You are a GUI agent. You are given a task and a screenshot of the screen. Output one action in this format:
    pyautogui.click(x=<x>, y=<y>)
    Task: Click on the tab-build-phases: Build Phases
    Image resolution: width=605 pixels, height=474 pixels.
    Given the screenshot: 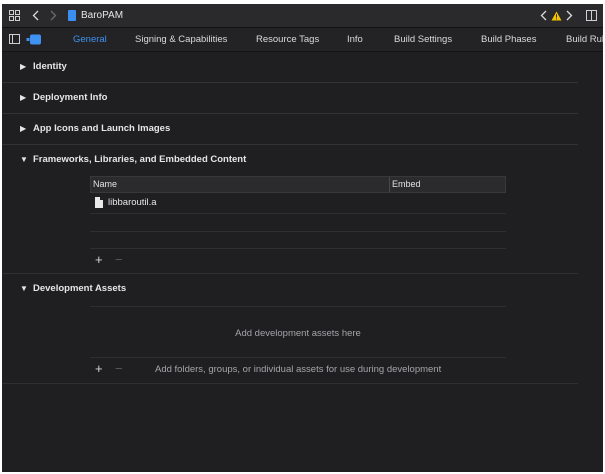 What is the action you would take?
    pyautogui.click(x=508, y=39)
    